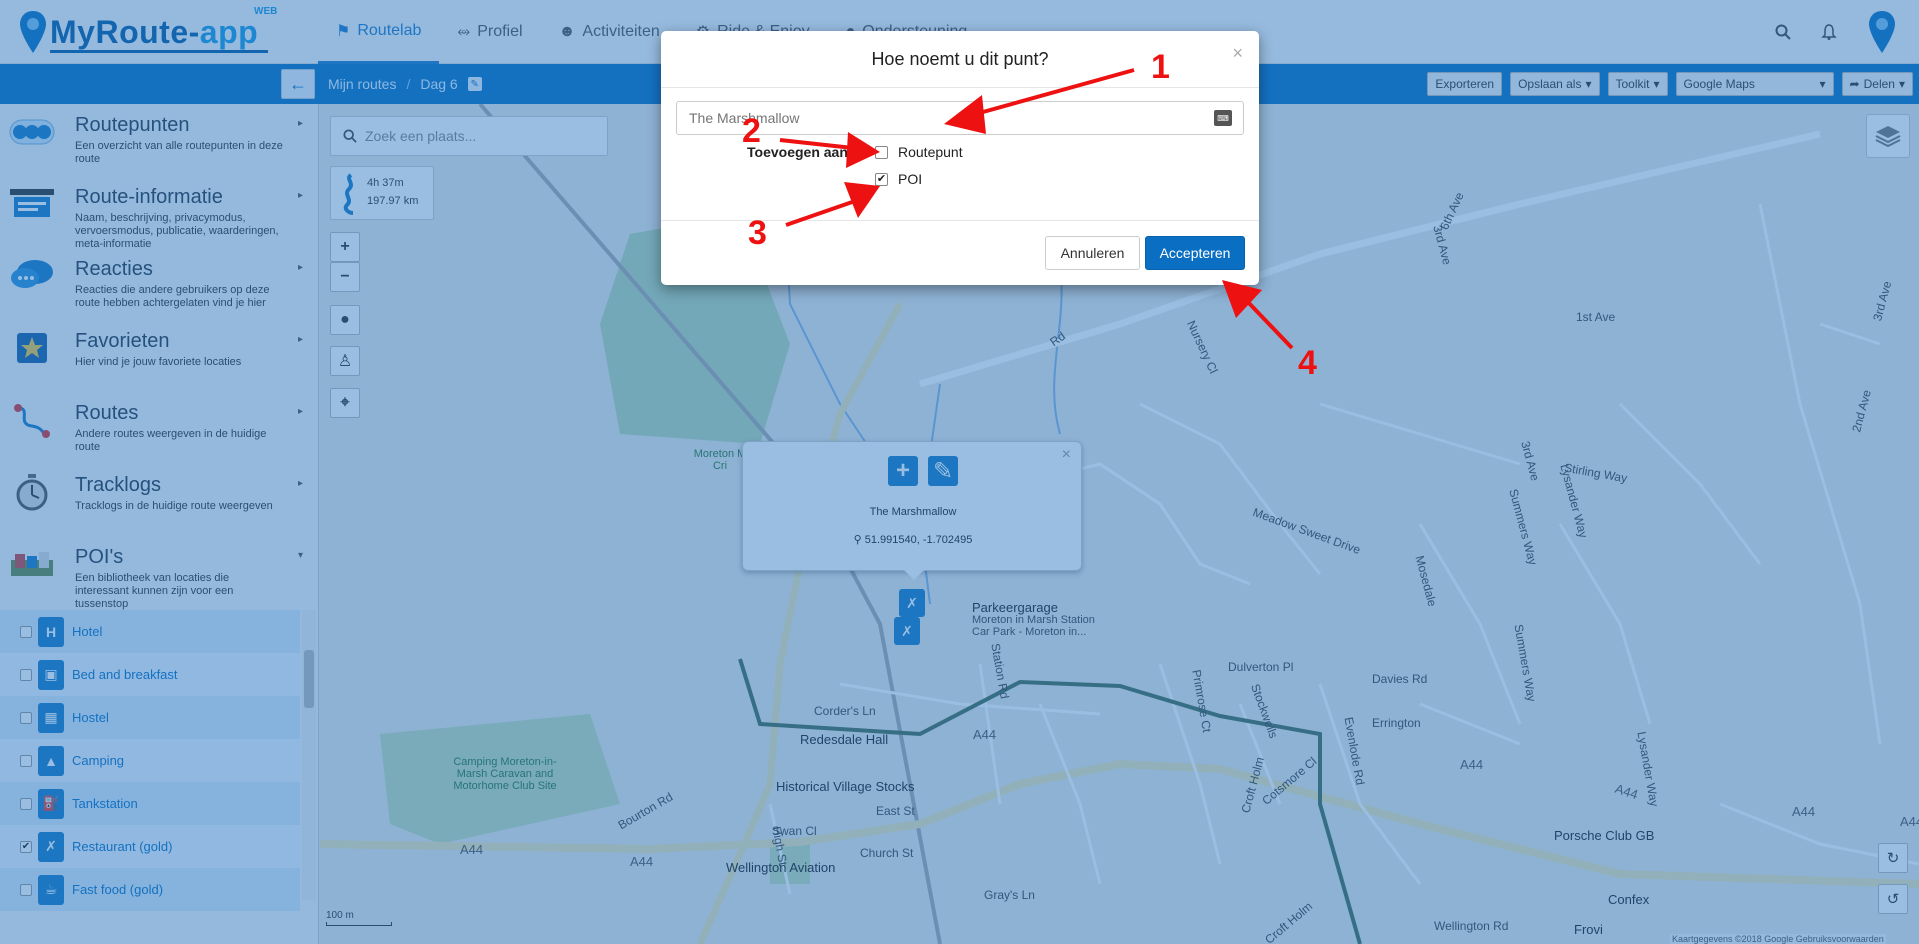 The height and width of the screenshot is (944, 1919). I want to click on annotation-number-3: 3, so click(757, 233).